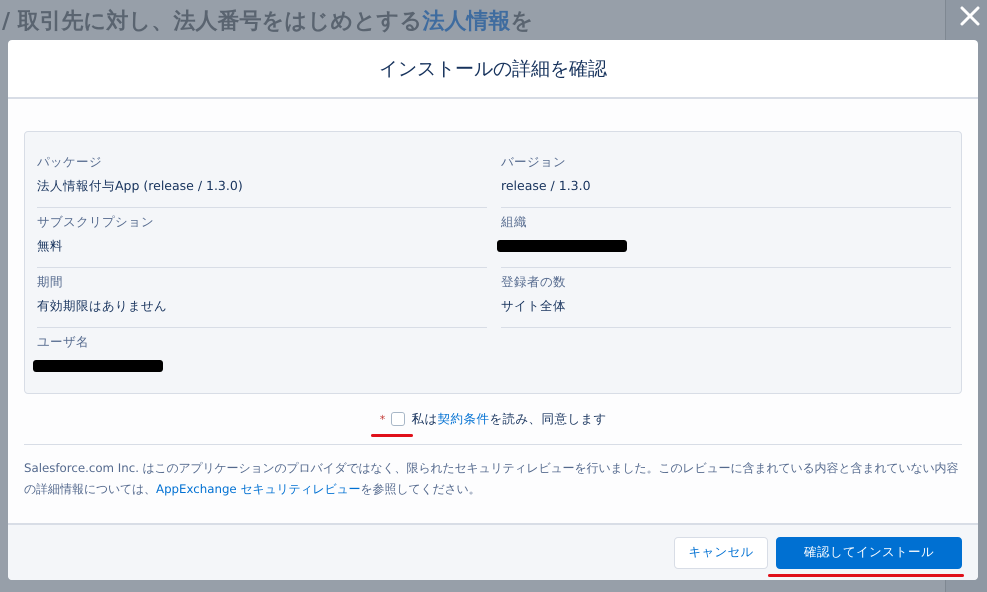 This screenshot has height=592, width=987. What do you see at coordinates (534, 162) in the screenshot?
I see `field-label: バージョン` at bounding box center [534, 162].